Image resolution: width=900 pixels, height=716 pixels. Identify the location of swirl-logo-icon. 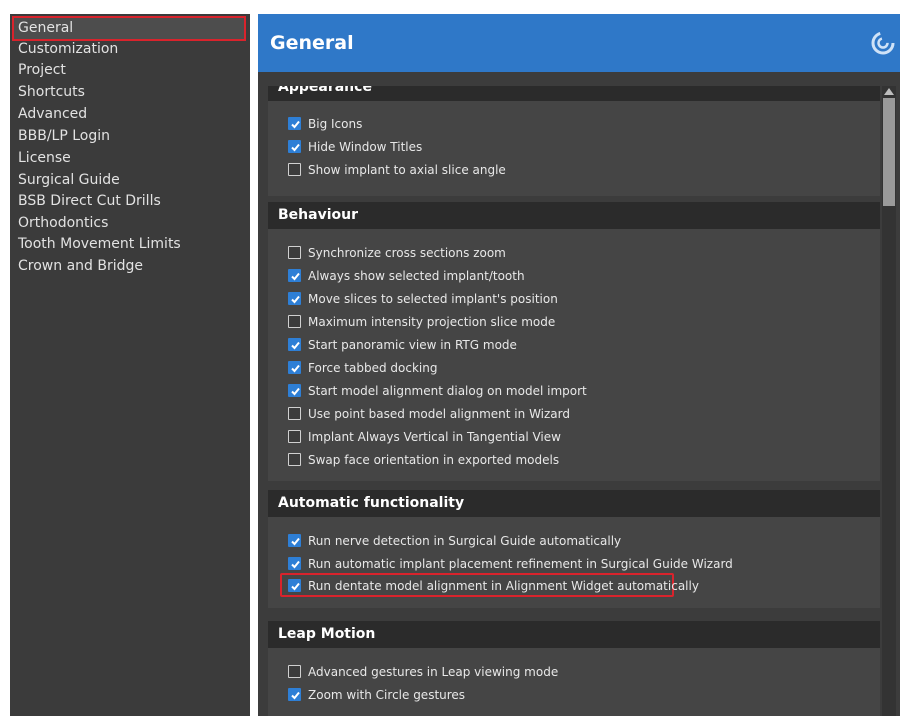
(883, 43).